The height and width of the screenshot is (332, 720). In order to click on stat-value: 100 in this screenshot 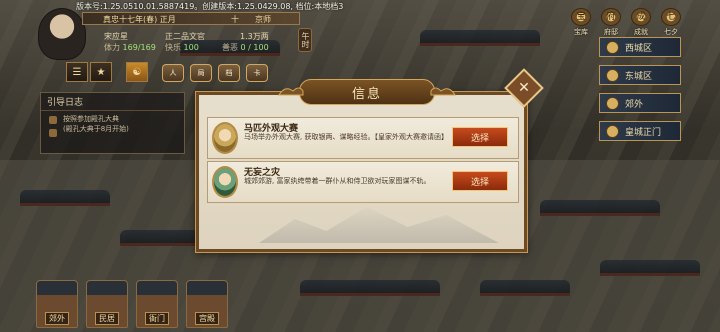, I will do `click(191, 47)`.